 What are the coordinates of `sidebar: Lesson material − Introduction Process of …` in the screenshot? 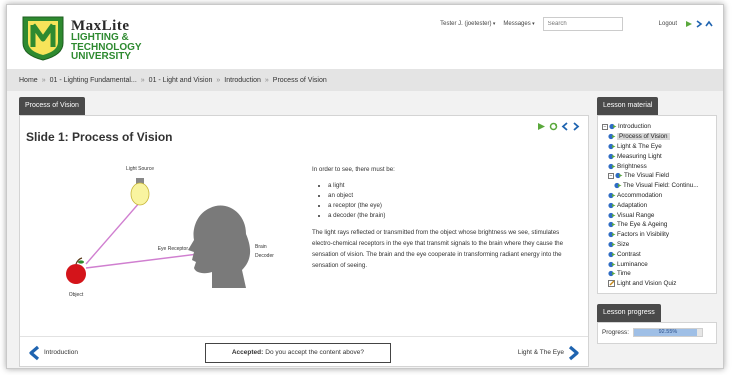 It's located at (657, 220).